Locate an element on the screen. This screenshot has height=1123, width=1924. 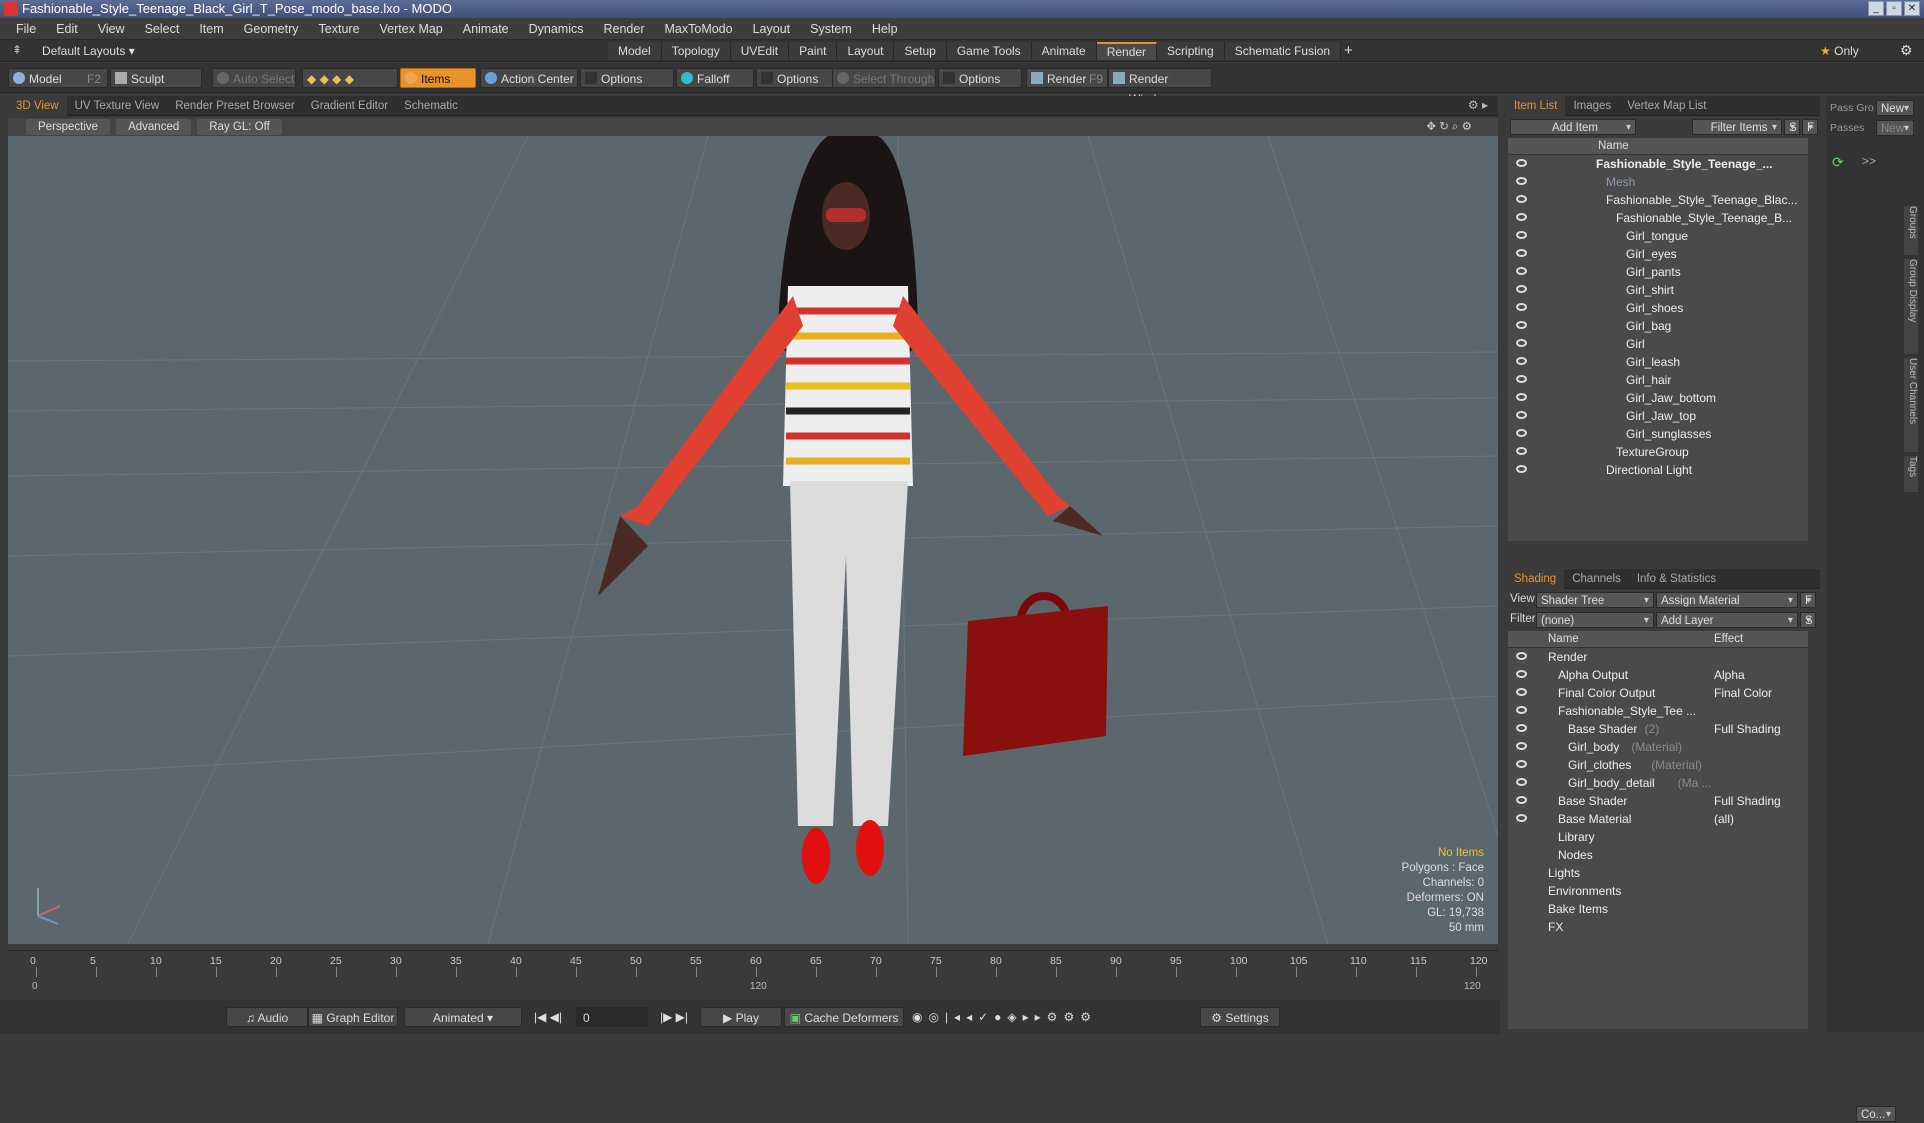
menu-vertex-map: Vertex Map is located at coordinates (411, 29).